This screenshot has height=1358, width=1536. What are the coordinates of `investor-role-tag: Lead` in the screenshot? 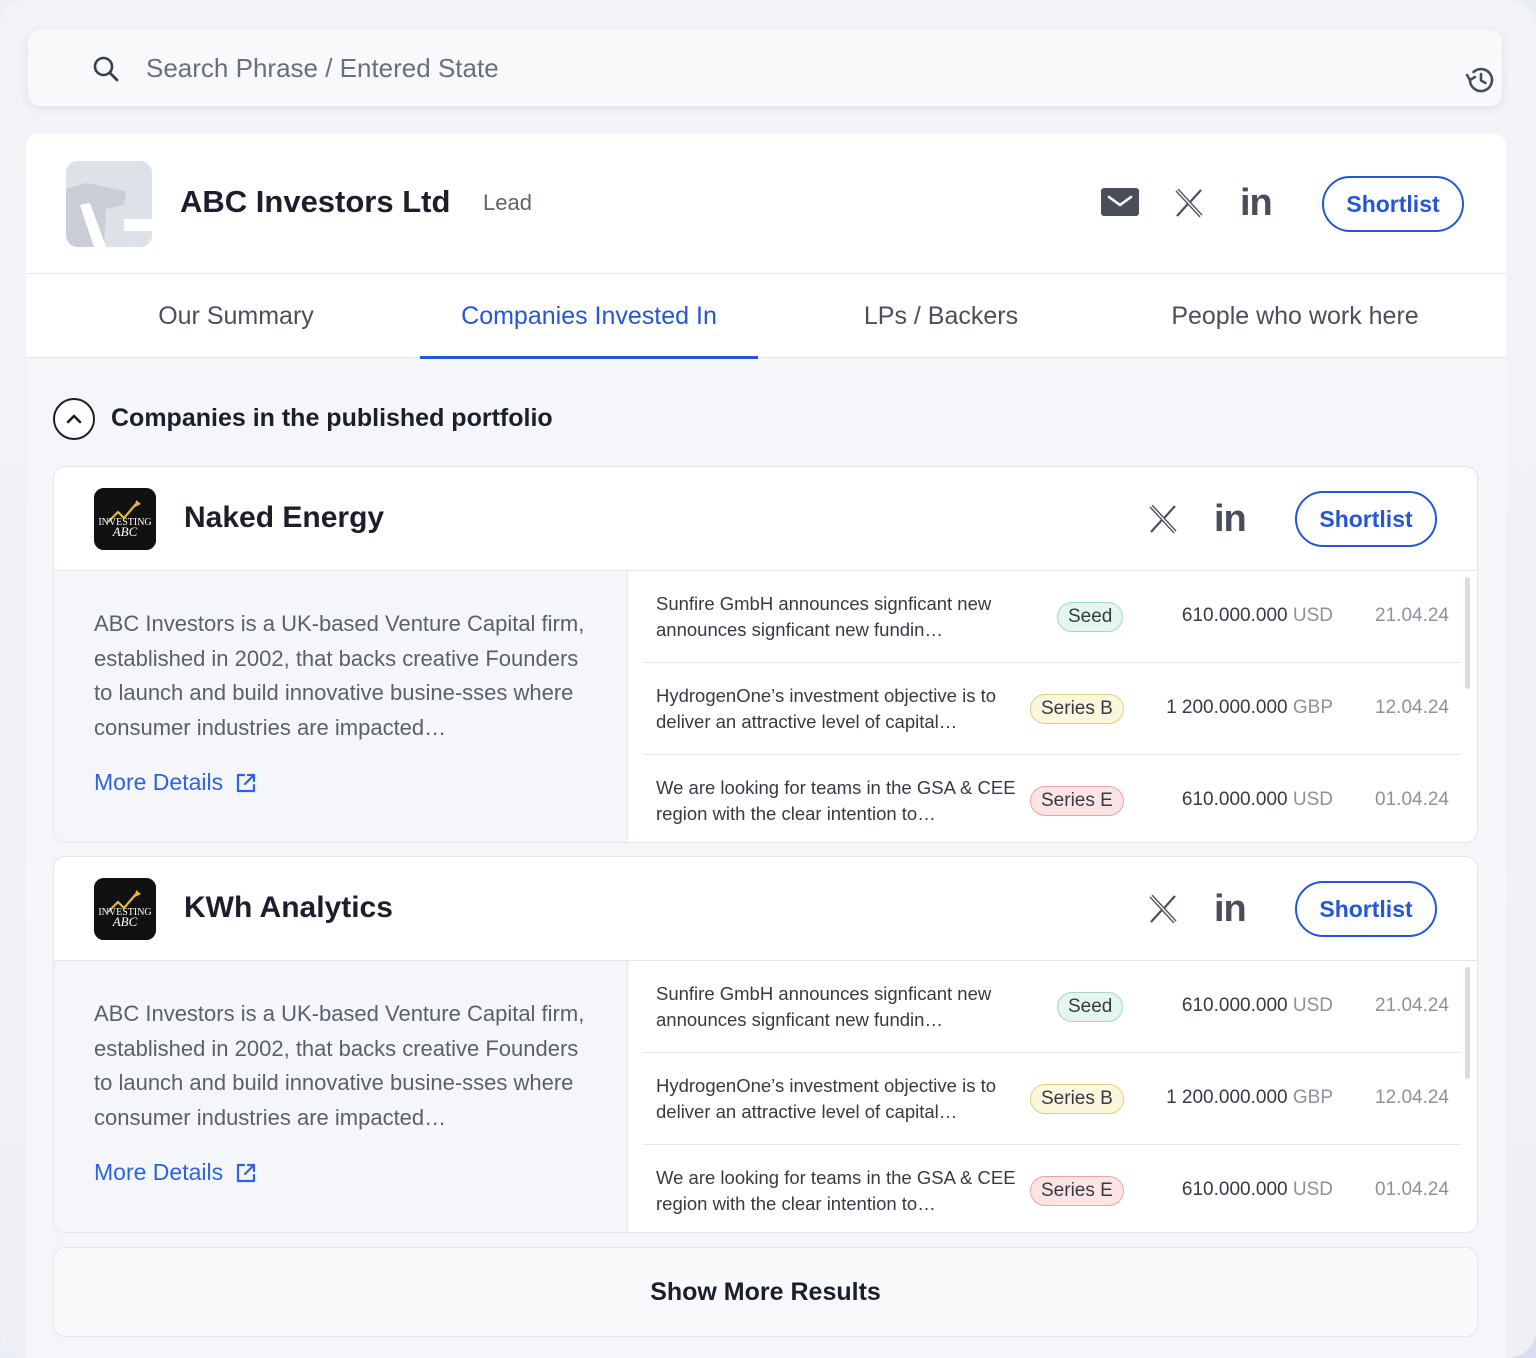 It's located at (507, 202).